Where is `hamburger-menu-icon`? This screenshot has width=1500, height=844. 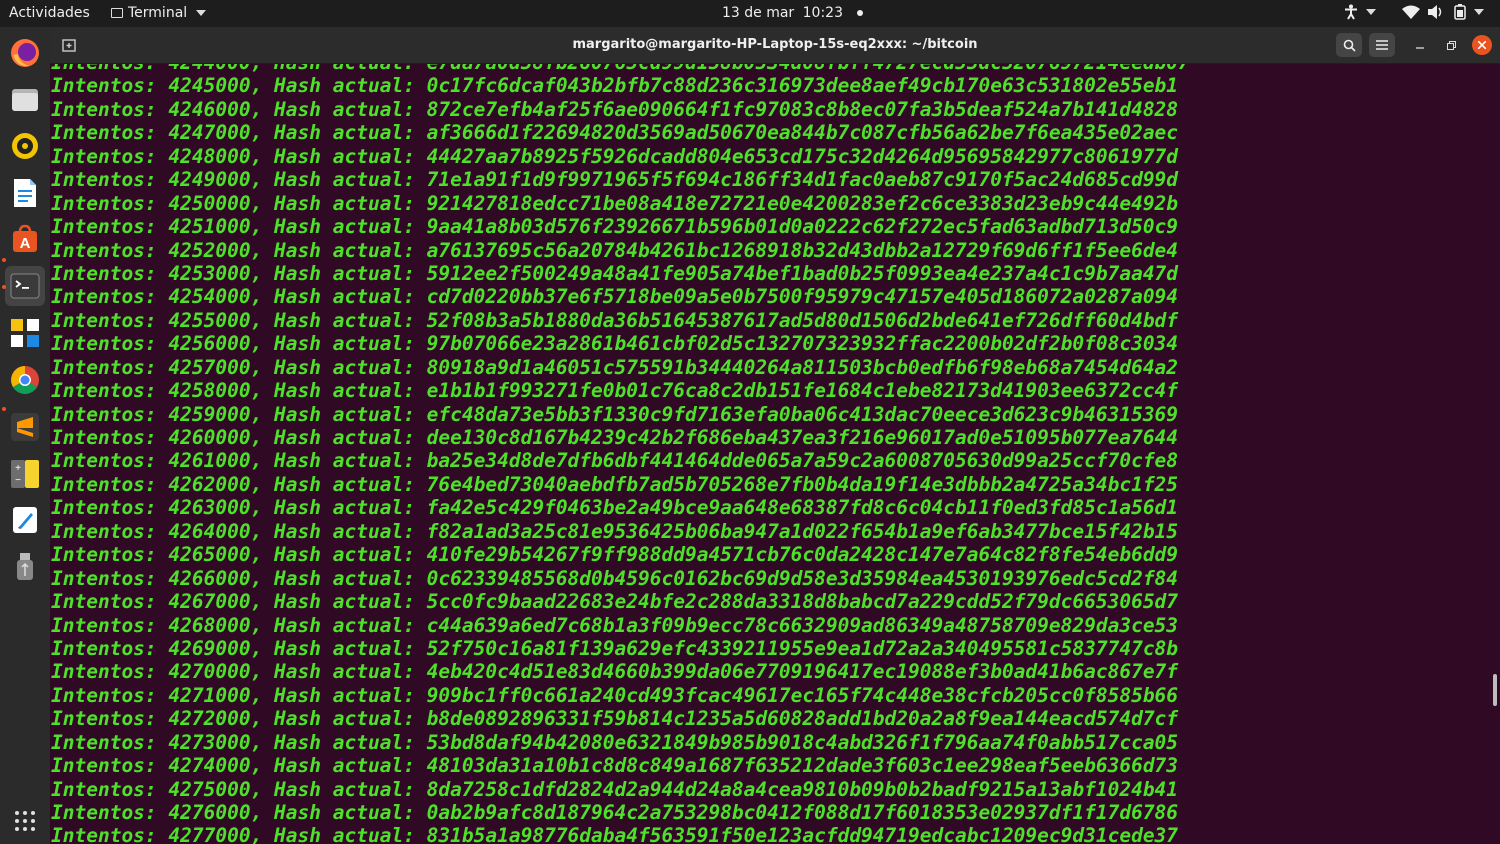
hamburger-menu-icon is located at coordinates (1382, 45).